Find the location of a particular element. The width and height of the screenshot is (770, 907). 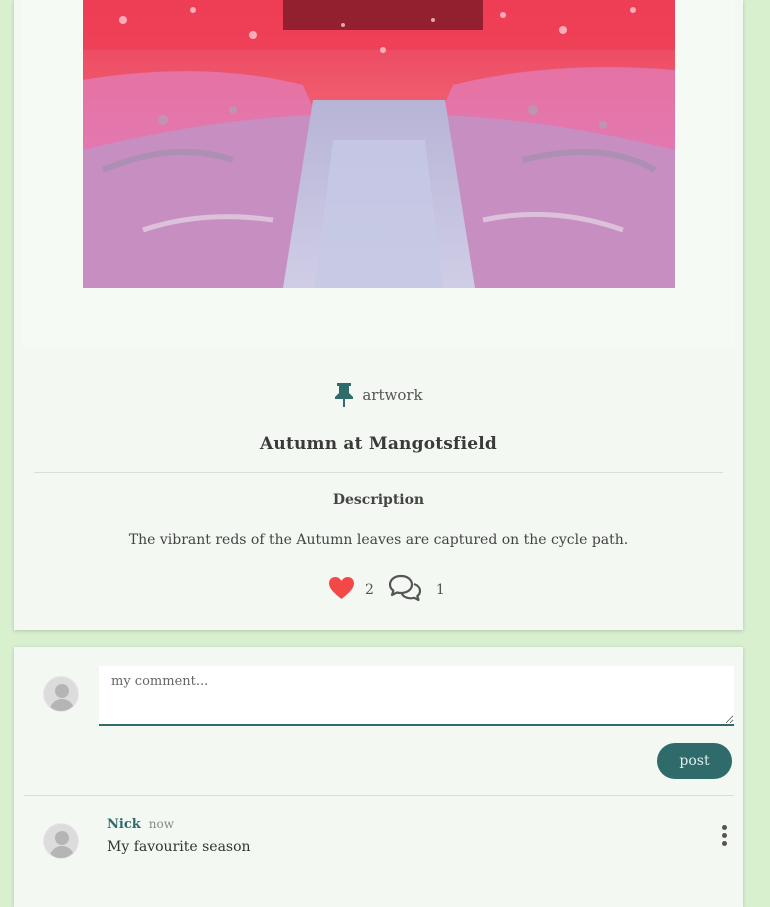

like-stat: 2 is located at coordinates (351, 590).